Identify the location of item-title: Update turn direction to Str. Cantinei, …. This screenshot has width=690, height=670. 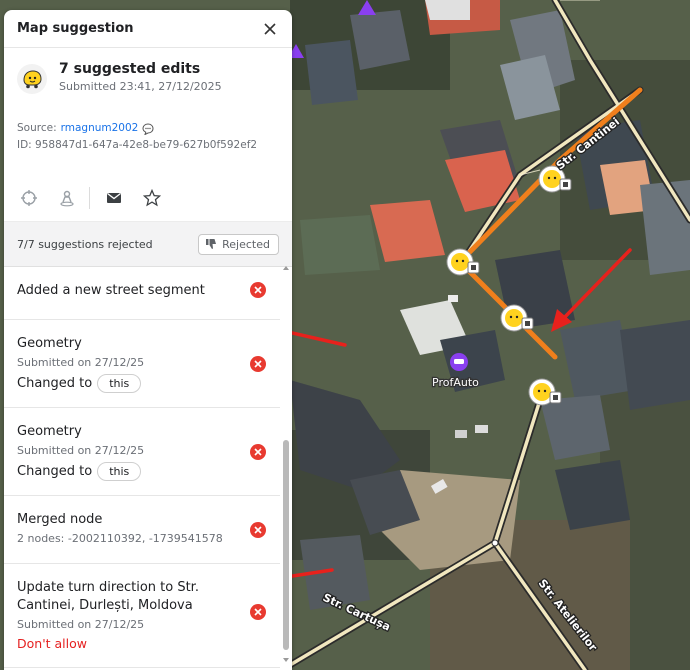
(108, 596).